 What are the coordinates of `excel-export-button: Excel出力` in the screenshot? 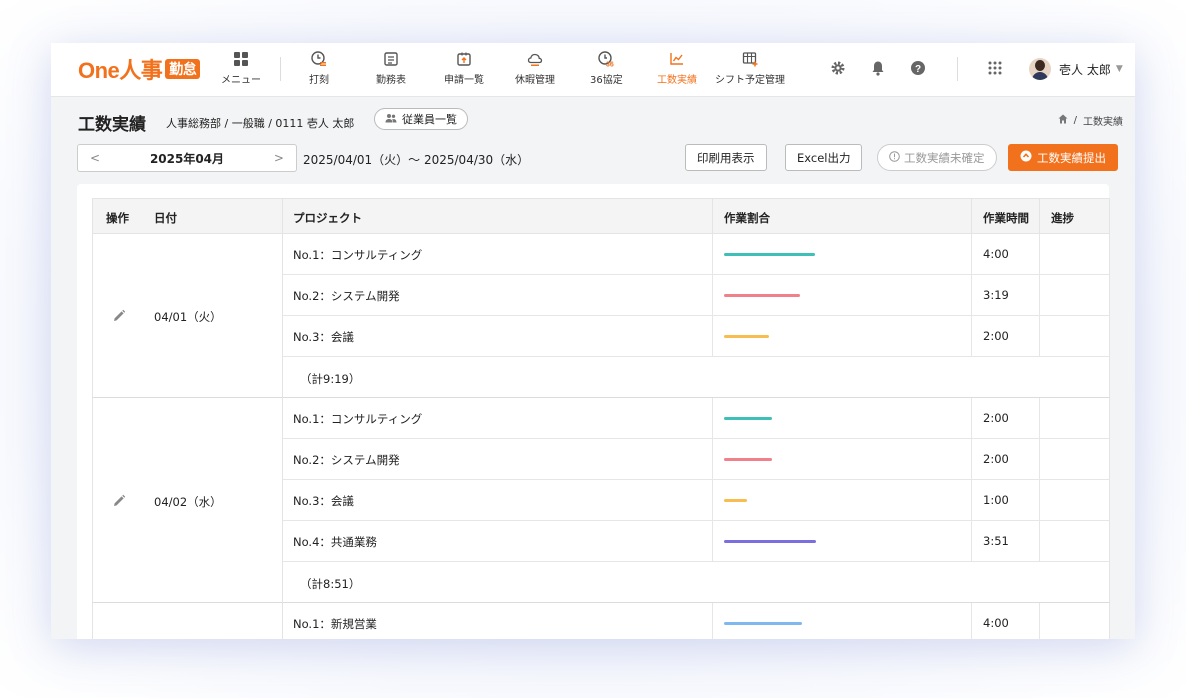 It's located at (824, 157).